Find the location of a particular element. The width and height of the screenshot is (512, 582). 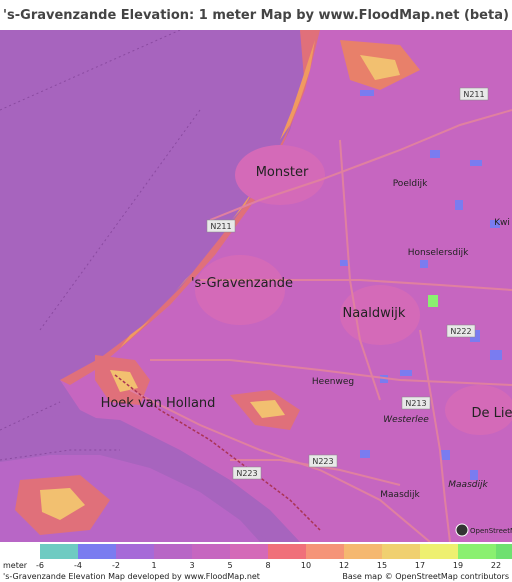

svg-text: OpenStreetMap is located at coordinates (491, 531).